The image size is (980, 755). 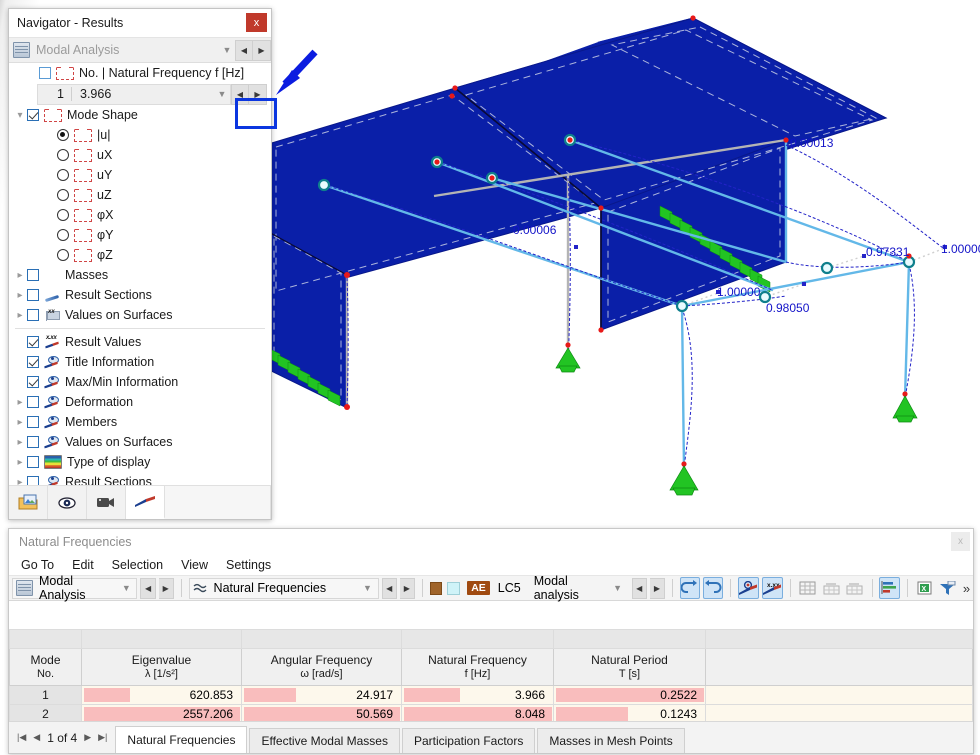 What do you see at coordinates (33, 480) in the screenshot?
I see `result-sections-lower-checkbox` at bounding box center [33, 480].